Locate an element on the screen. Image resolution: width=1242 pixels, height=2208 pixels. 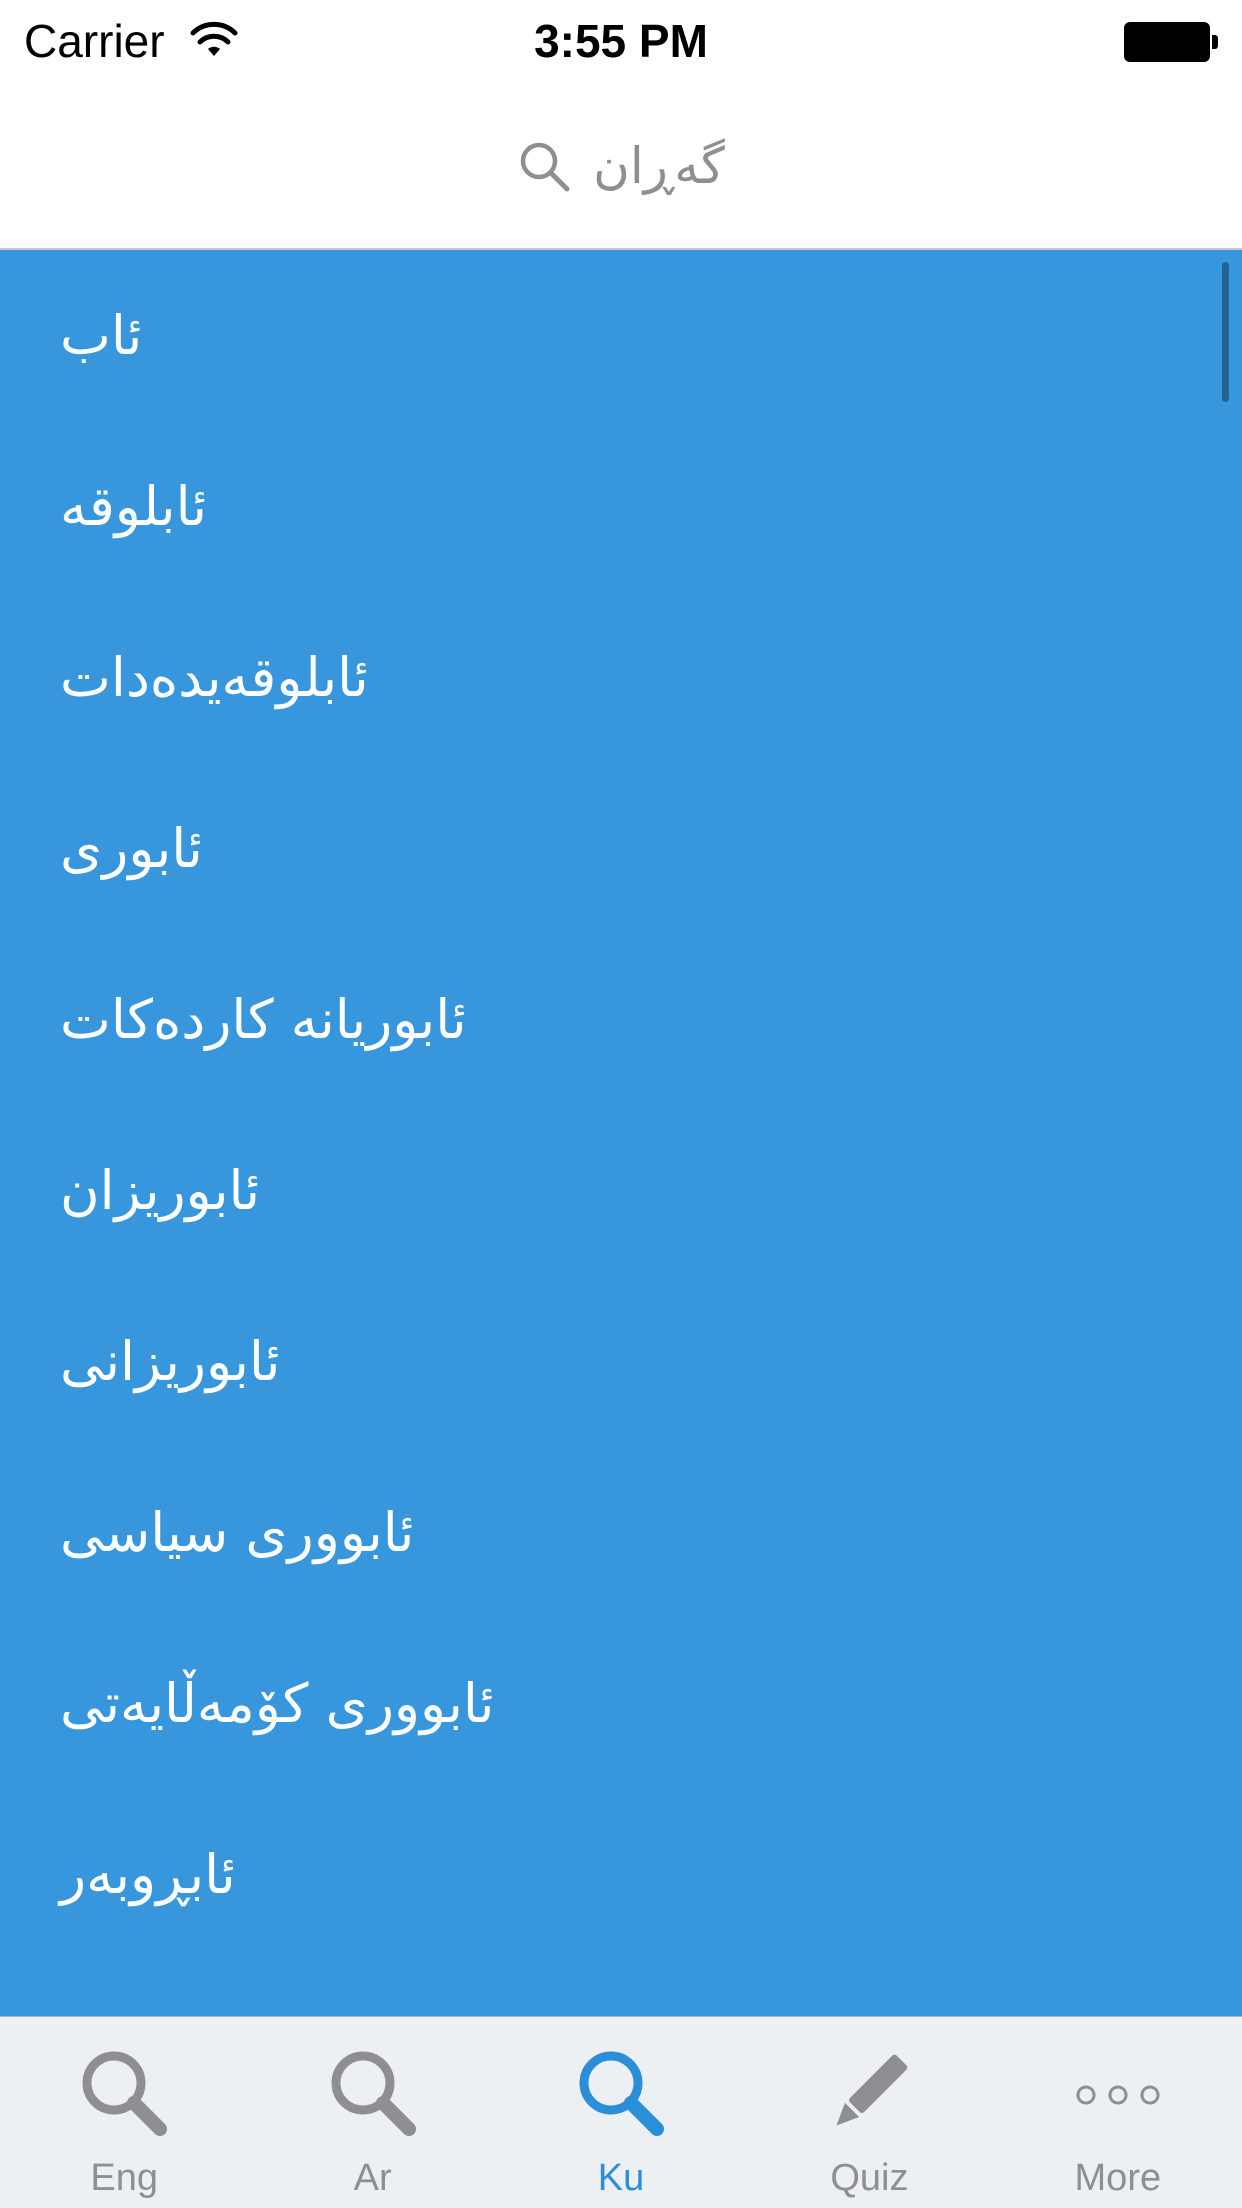
more-dots-icon is located at coordinates (1118, 2095).